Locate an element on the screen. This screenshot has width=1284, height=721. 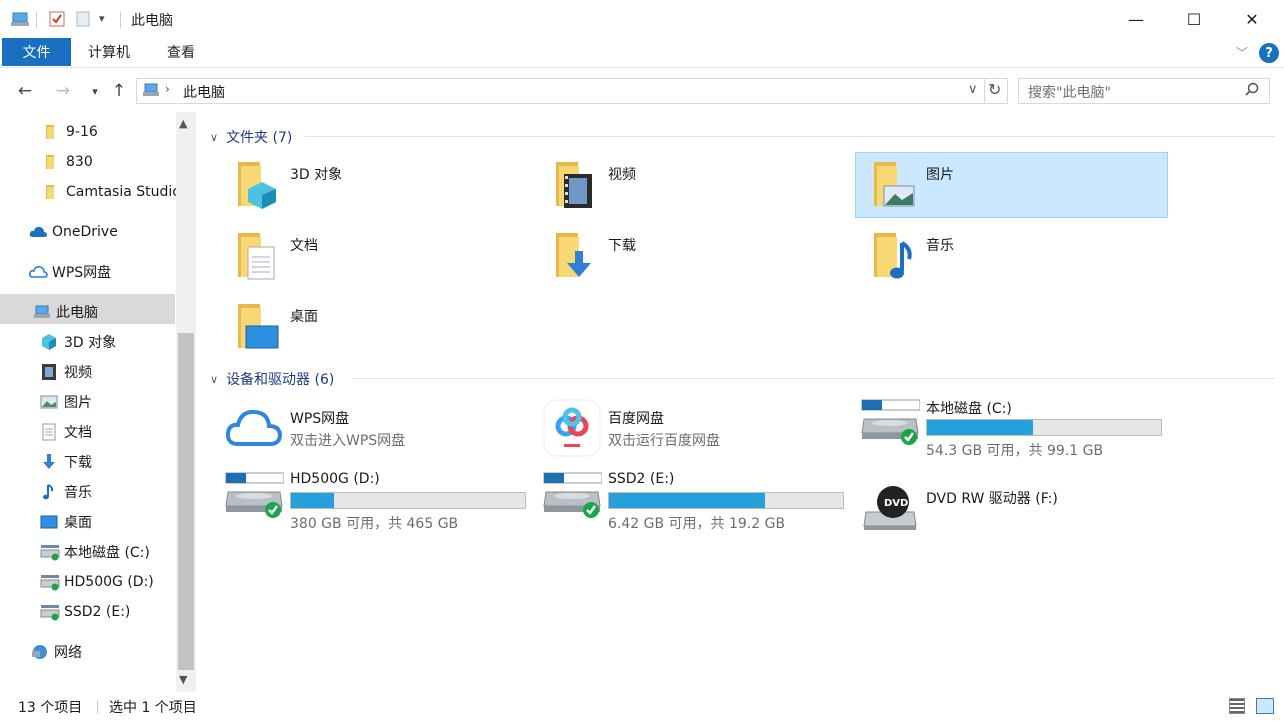
sidebar-item-label: 3D 对象 is located at coordinates (90, 343).